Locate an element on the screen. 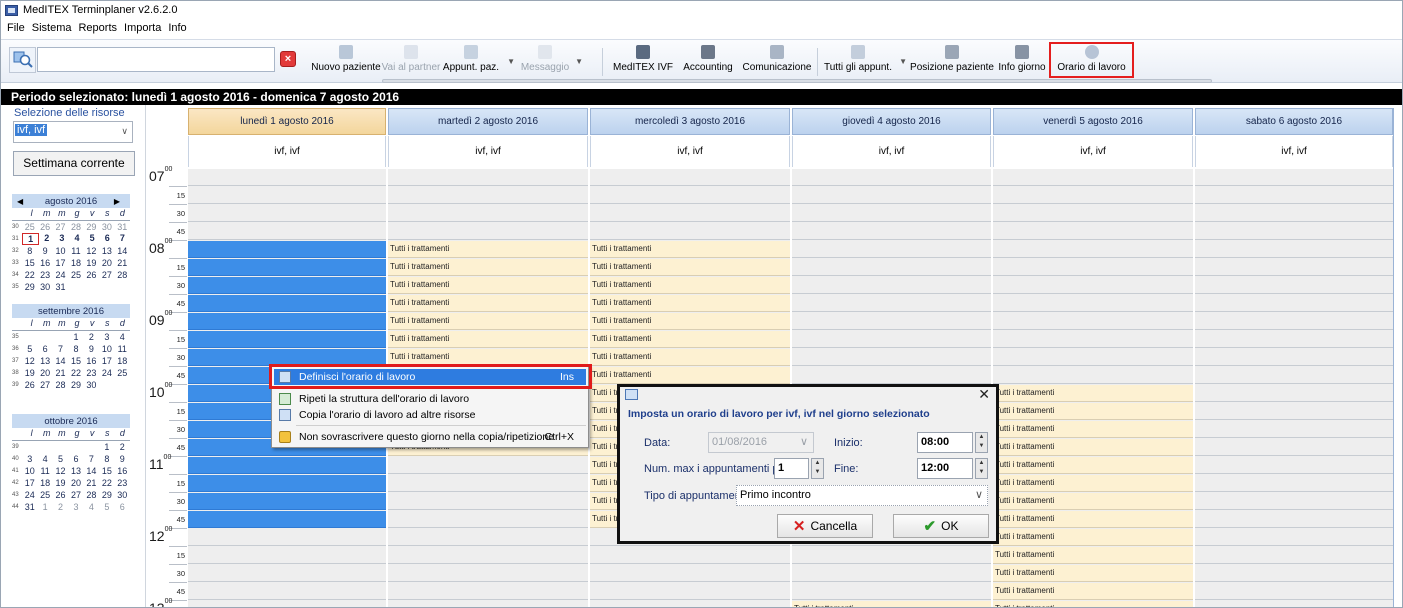  calendar-scrollbar is located at coordinates (1397, 357).